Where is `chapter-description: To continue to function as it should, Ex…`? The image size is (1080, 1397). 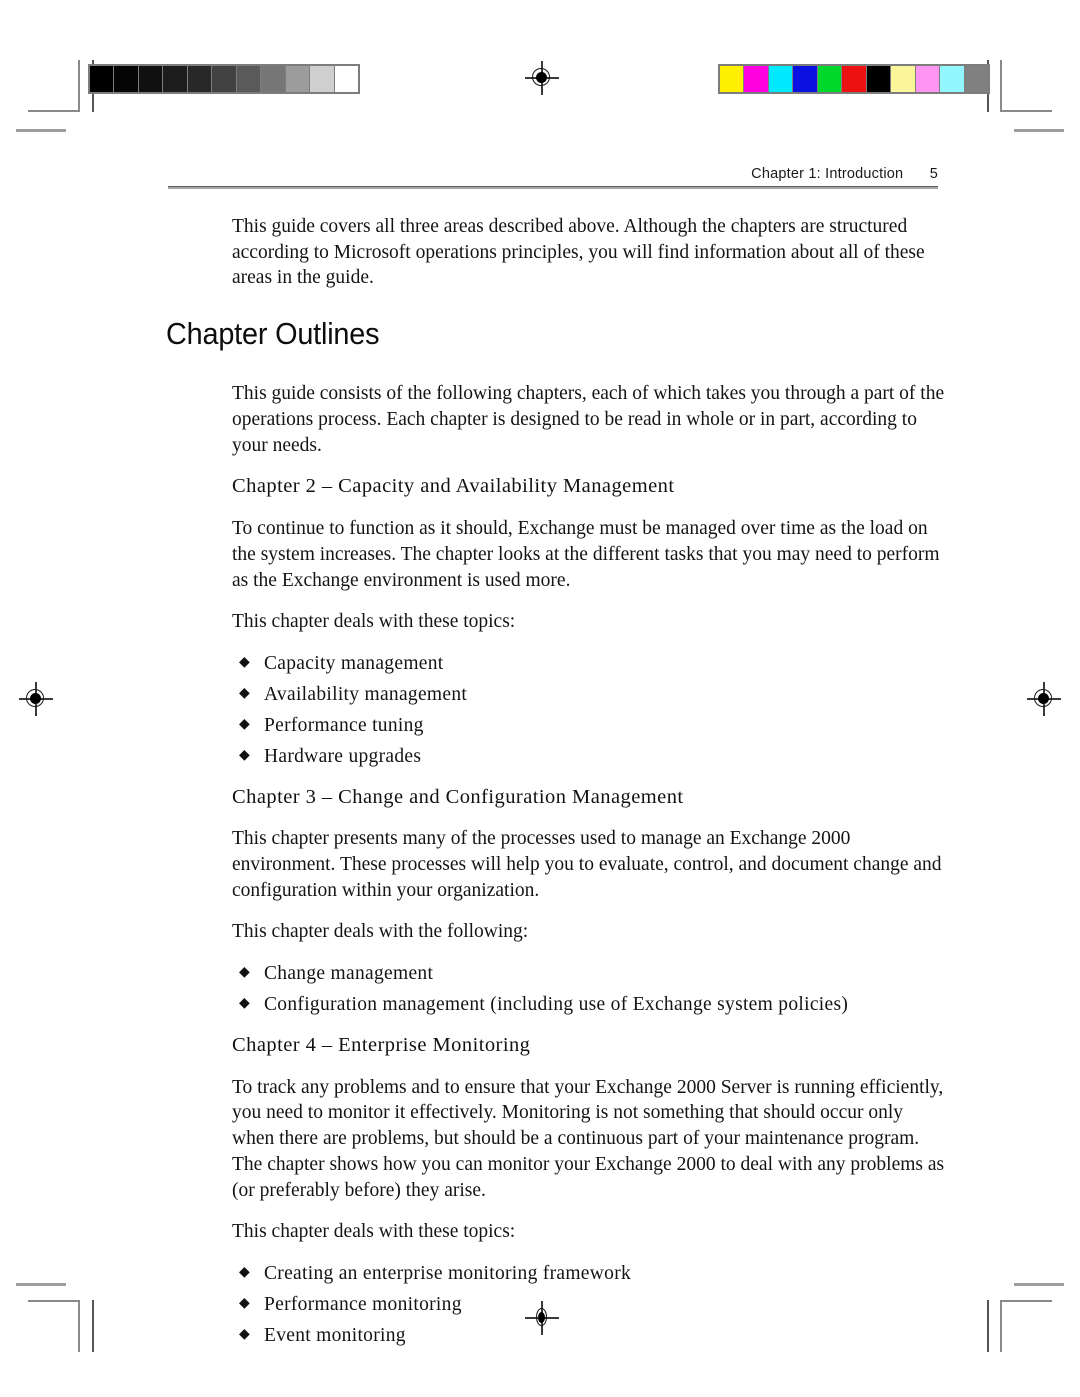 chapter-description: To continue to function as it should, Ex… is located at coordinates (586, 554).